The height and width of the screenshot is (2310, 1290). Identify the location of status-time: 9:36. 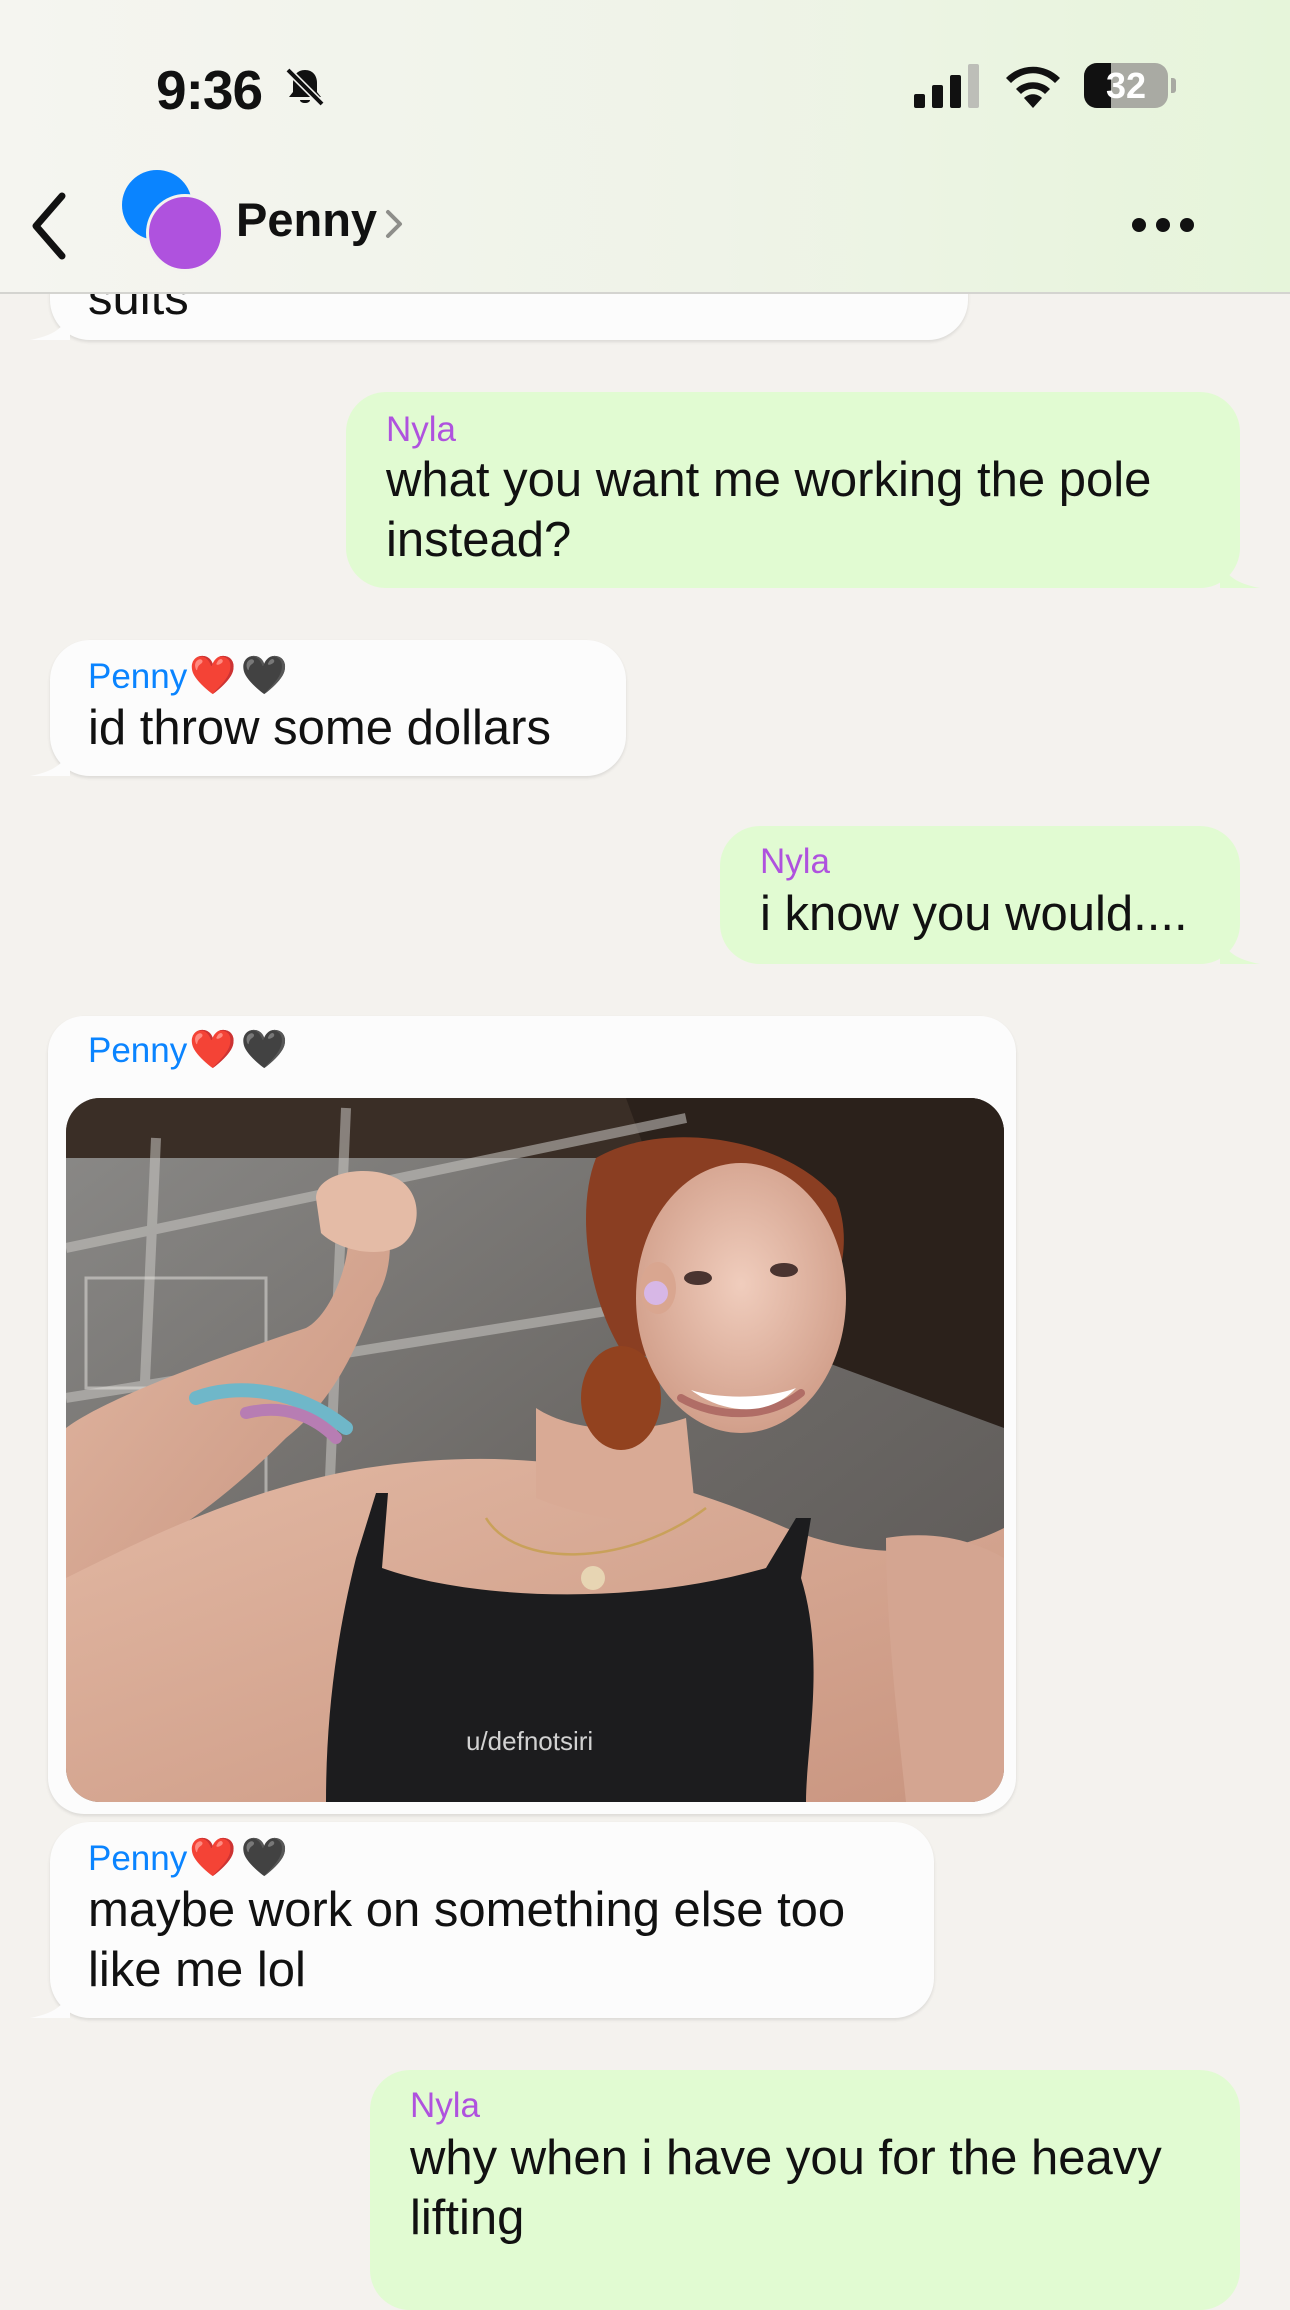
(209, 90).